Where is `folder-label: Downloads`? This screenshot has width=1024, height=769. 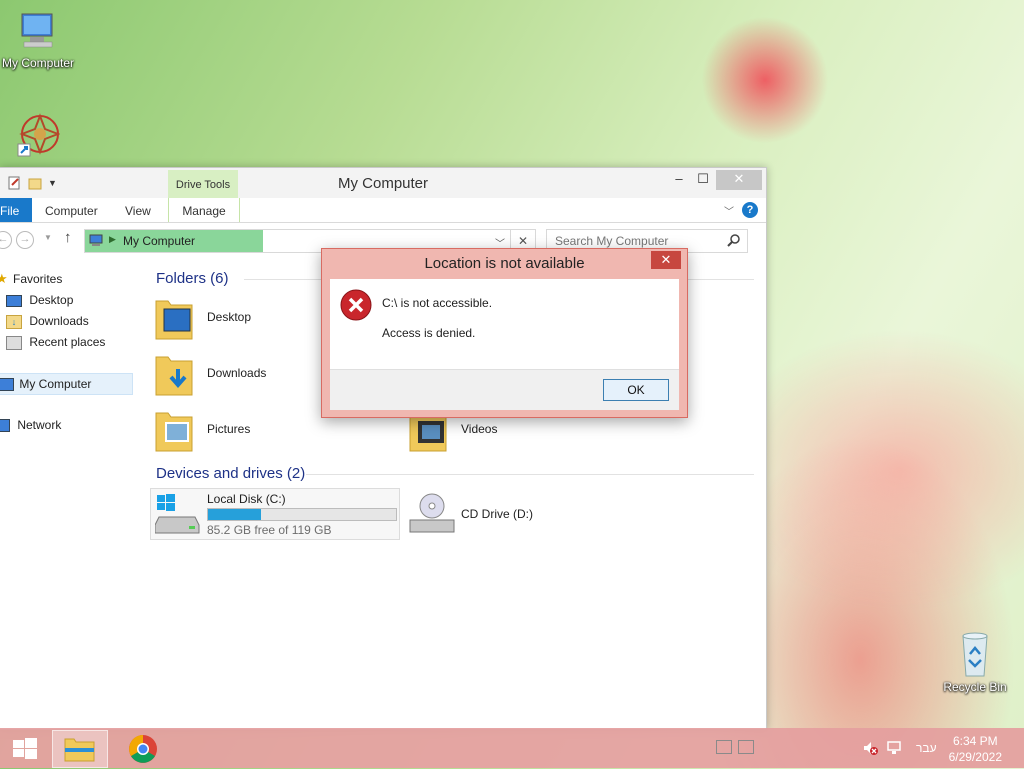
folder-label: Downloads is located at coordinates (237, 373).